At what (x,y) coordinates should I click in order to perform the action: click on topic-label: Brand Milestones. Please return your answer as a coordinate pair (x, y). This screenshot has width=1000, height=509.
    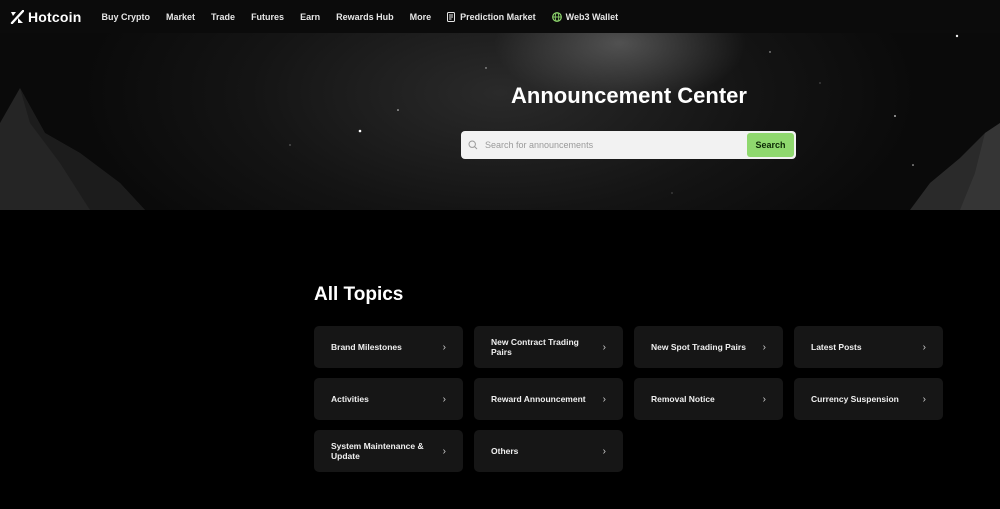
    Looking at the image, I should click on (366, 347).